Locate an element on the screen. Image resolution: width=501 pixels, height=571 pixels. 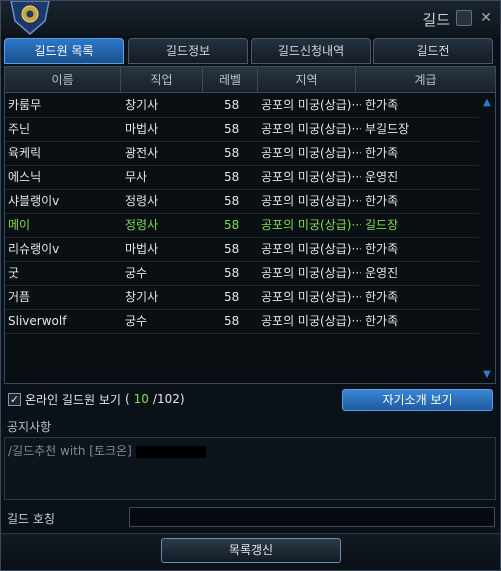
online-total: /102) is located at coordinates (168, 399).